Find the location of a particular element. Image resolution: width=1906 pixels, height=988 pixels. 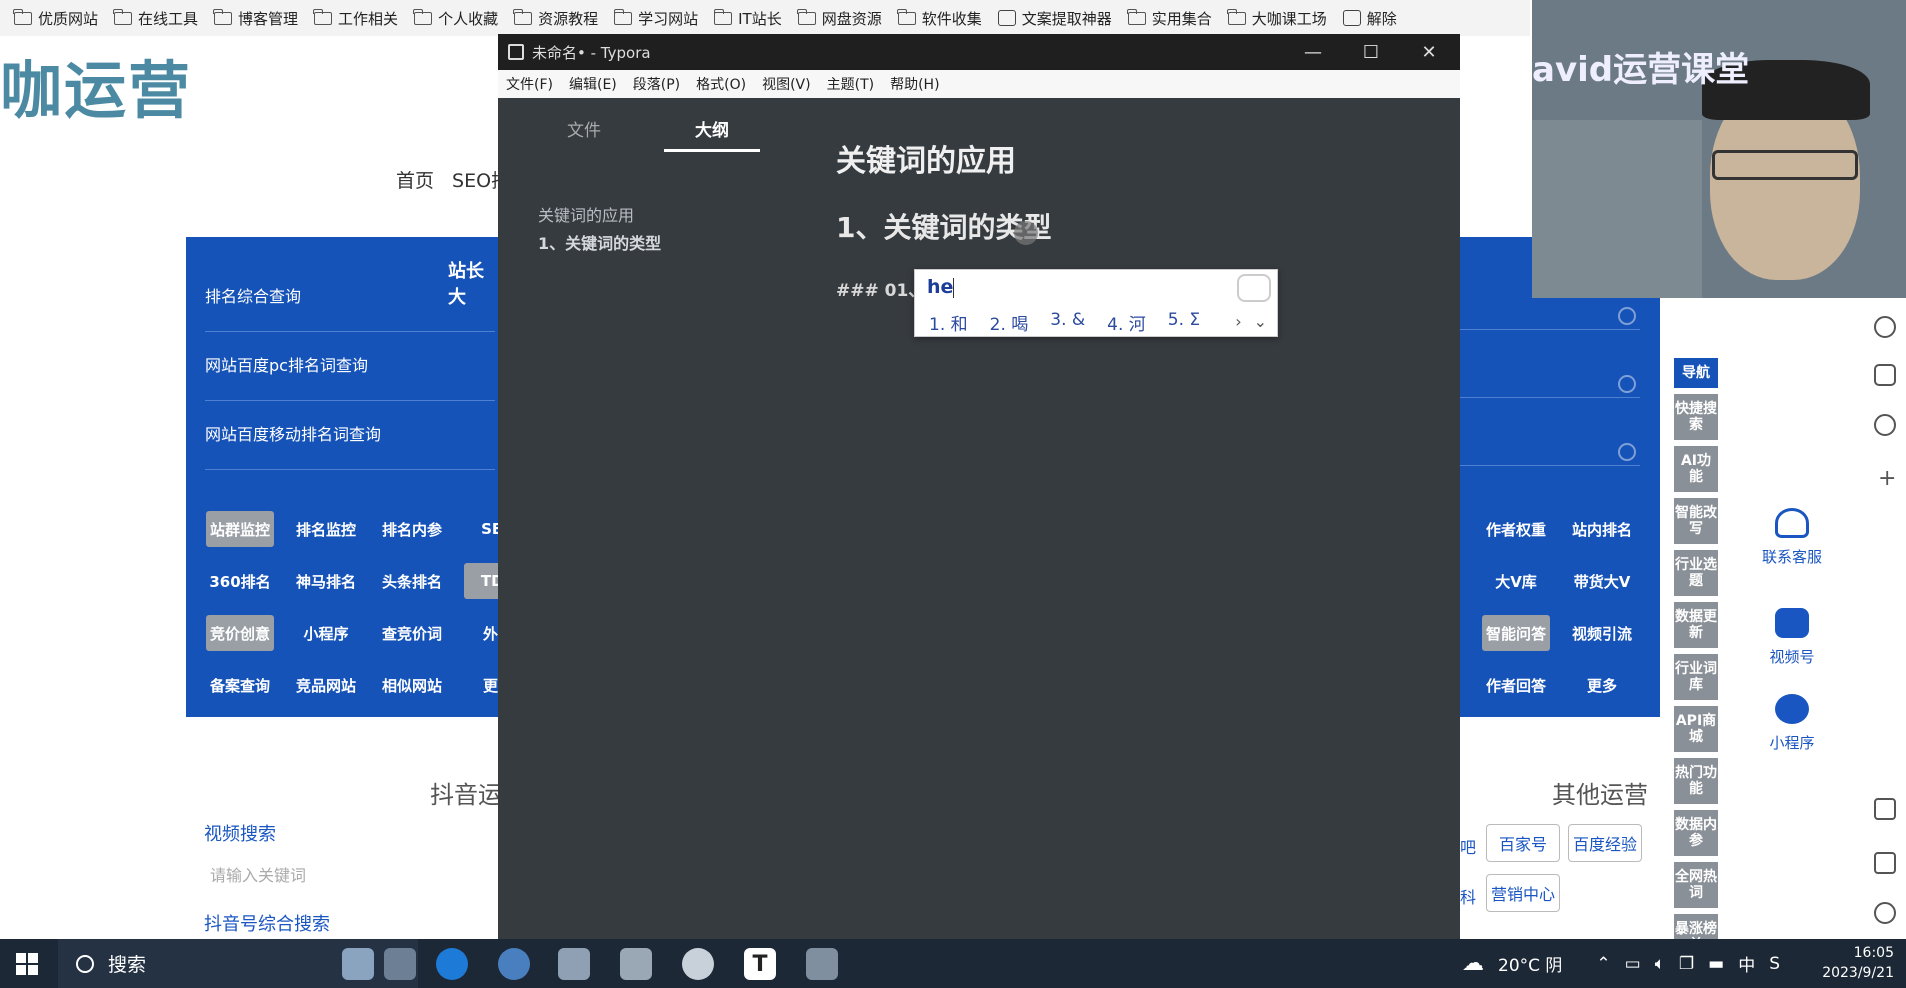

ime-expand-icon: ⌄ is located at coordinates (1260, 321).